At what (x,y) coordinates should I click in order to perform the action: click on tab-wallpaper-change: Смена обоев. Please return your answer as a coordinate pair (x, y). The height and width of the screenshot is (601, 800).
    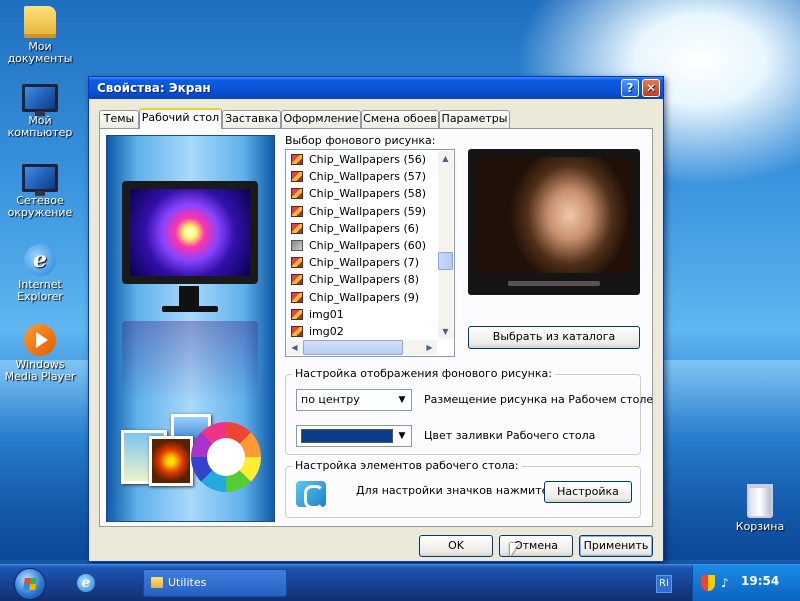
    Looking at the image, I should click on (400, 119).